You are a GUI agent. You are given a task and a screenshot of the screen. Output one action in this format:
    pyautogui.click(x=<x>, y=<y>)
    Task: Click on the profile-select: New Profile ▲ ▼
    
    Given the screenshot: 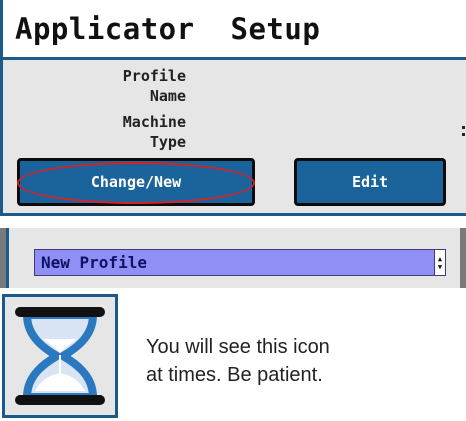 What is the action you would take?
    pyautogui.click(x=240, y=262)
    